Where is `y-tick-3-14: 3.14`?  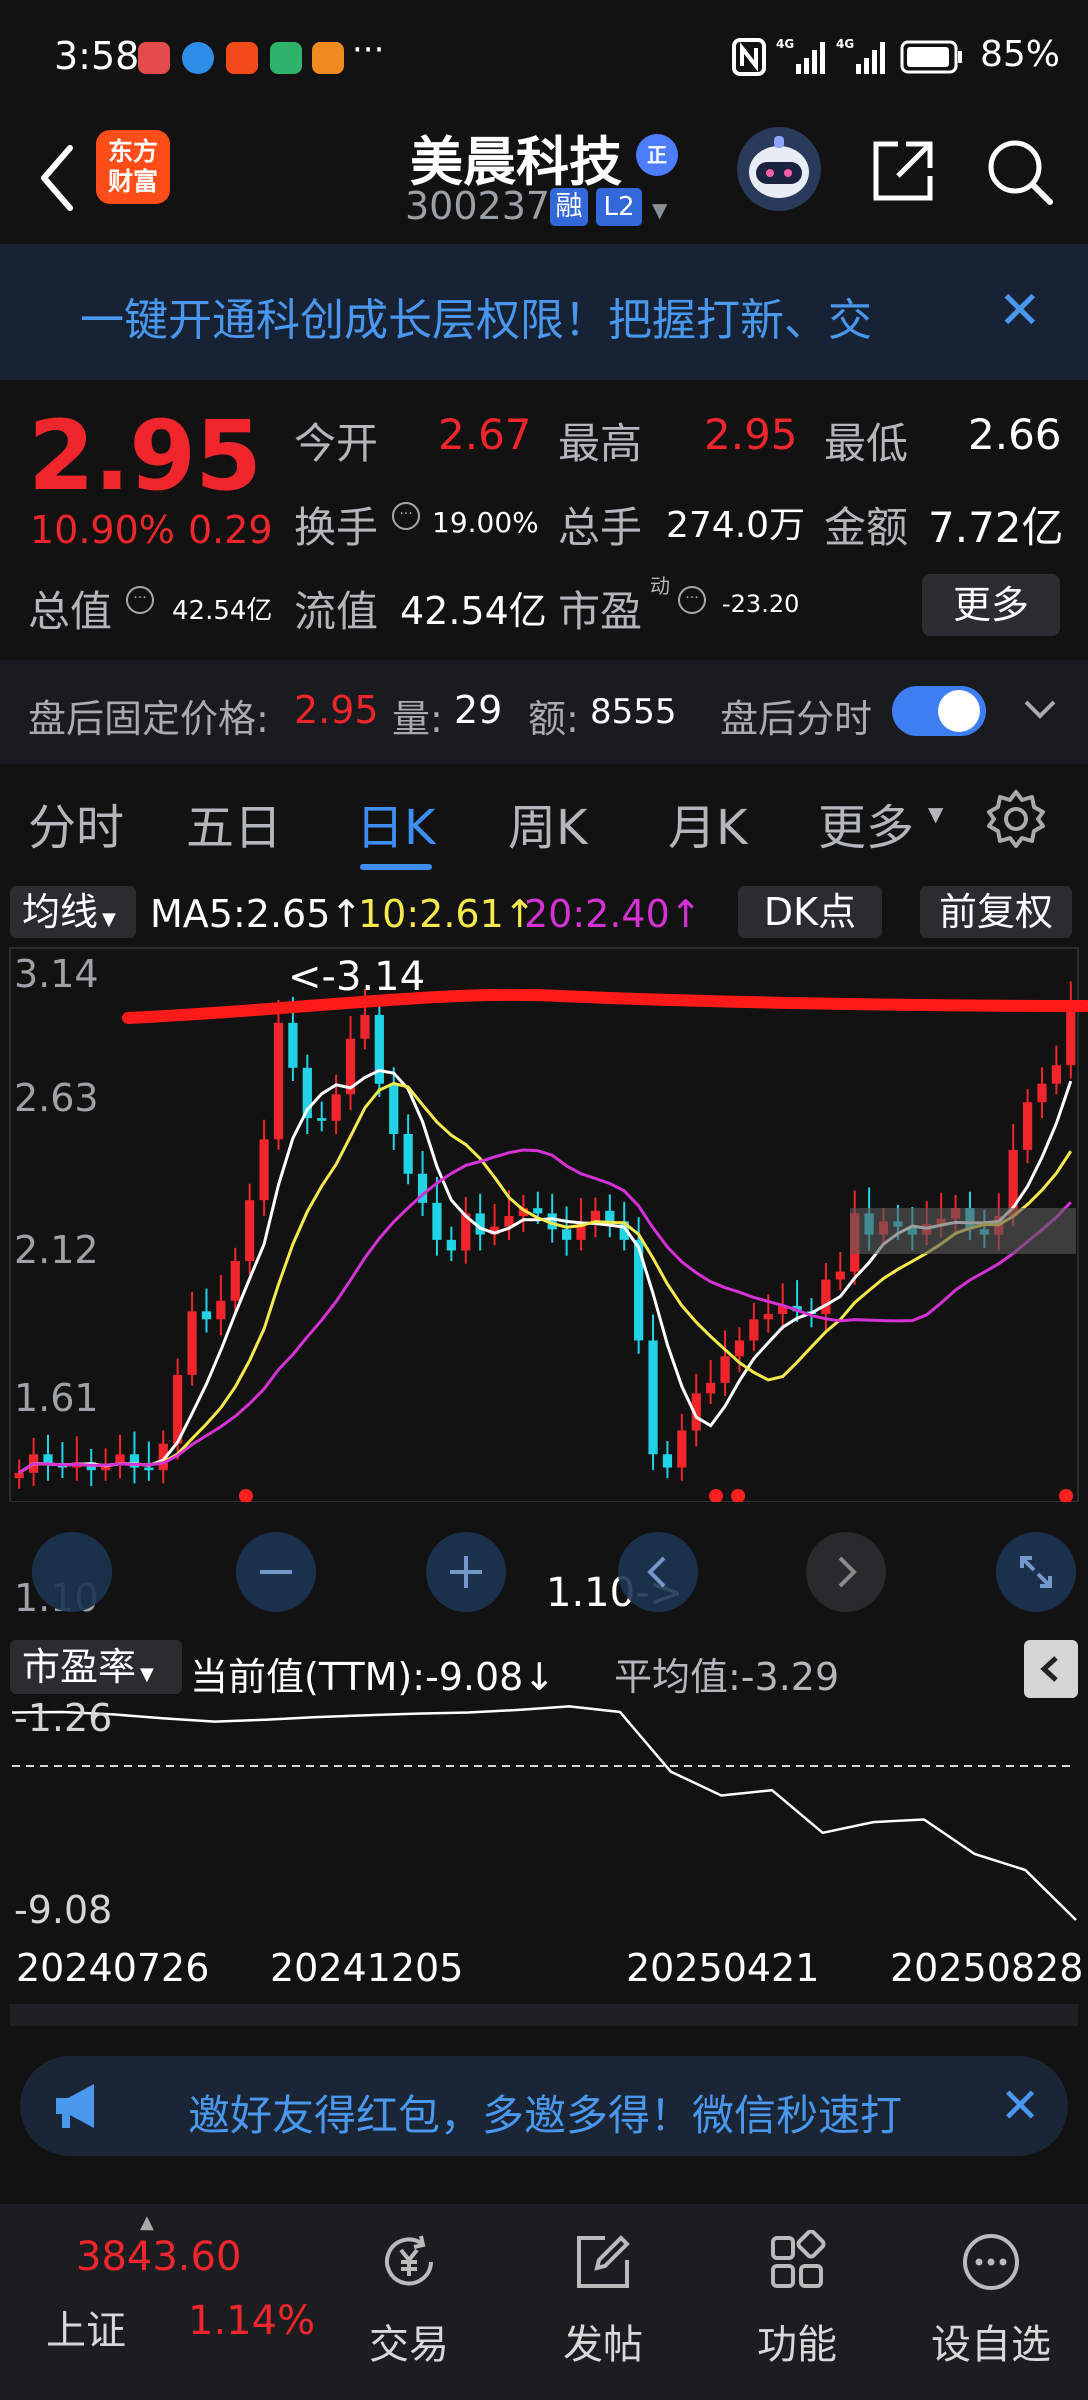
y-tick-3-14: 3.14 is located at coordinates (56, 974).